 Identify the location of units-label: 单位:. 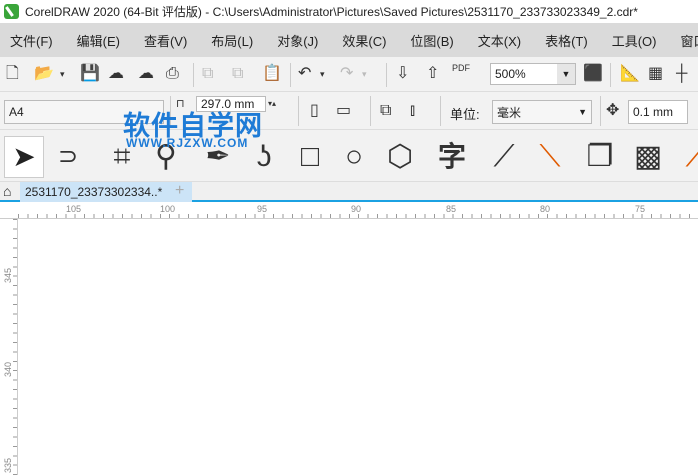
(465, 114).